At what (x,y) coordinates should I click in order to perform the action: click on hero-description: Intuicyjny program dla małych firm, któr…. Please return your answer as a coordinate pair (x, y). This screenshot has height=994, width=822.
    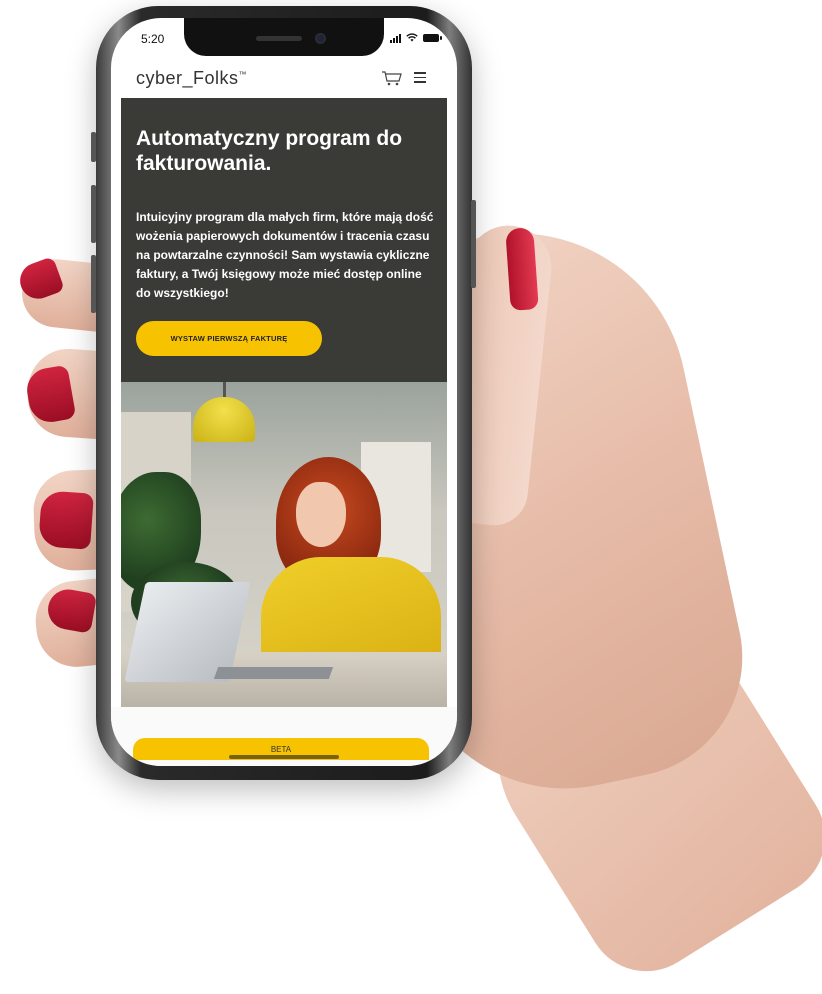
    Looking at the image, I should click on (285, 255).